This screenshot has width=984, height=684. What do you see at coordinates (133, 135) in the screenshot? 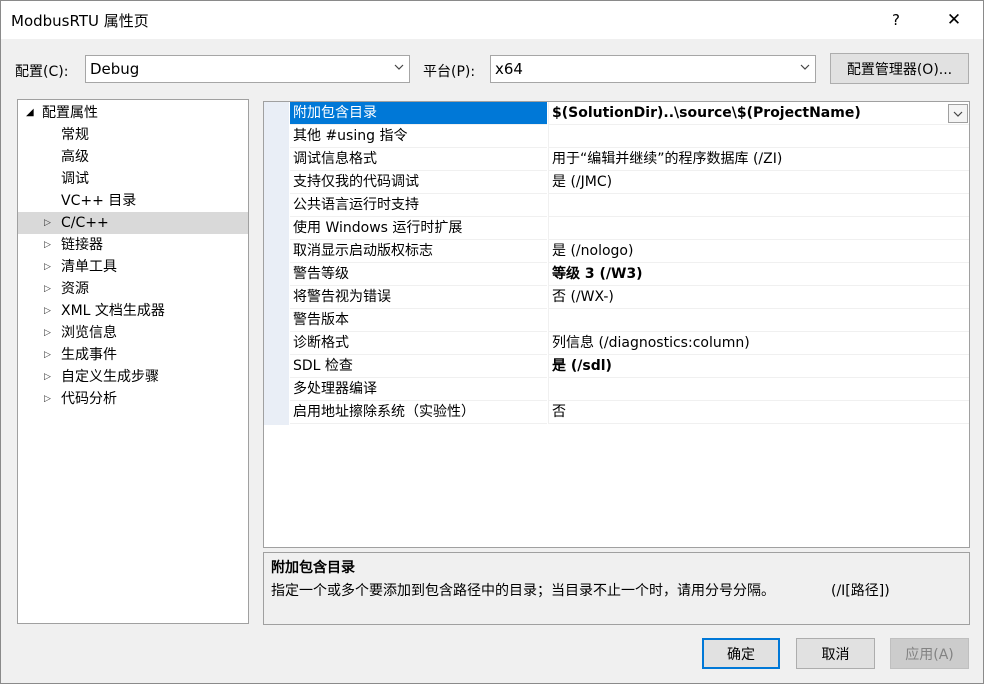
I see `tree-item: 常规` at bounding box center [133, 135].